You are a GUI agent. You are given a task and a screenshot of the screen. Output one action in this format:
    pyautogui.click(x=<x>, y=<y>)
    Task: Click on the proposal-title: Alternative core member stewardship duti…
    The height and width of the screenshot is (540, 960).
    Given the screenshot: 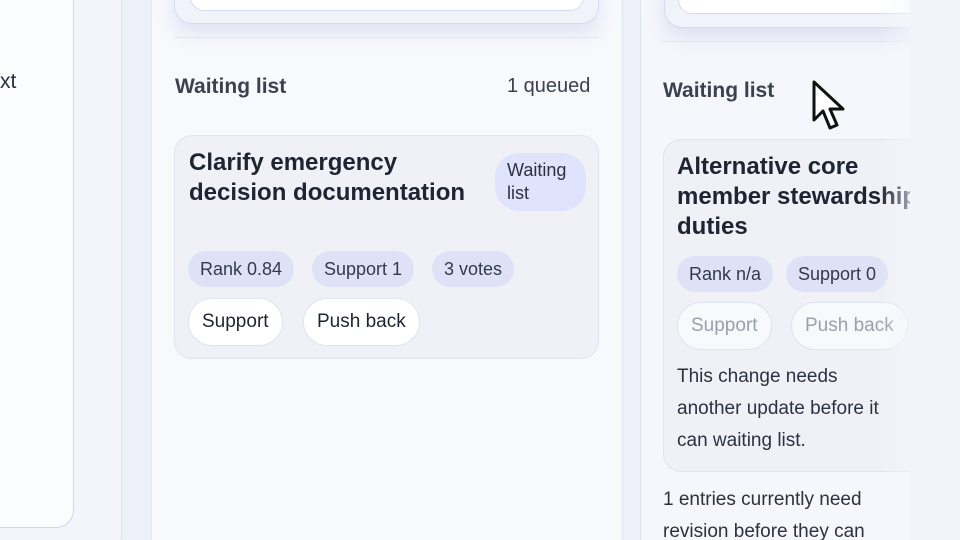 What is the action you would take?
    pyautogui.click(x=793, y=196)
    